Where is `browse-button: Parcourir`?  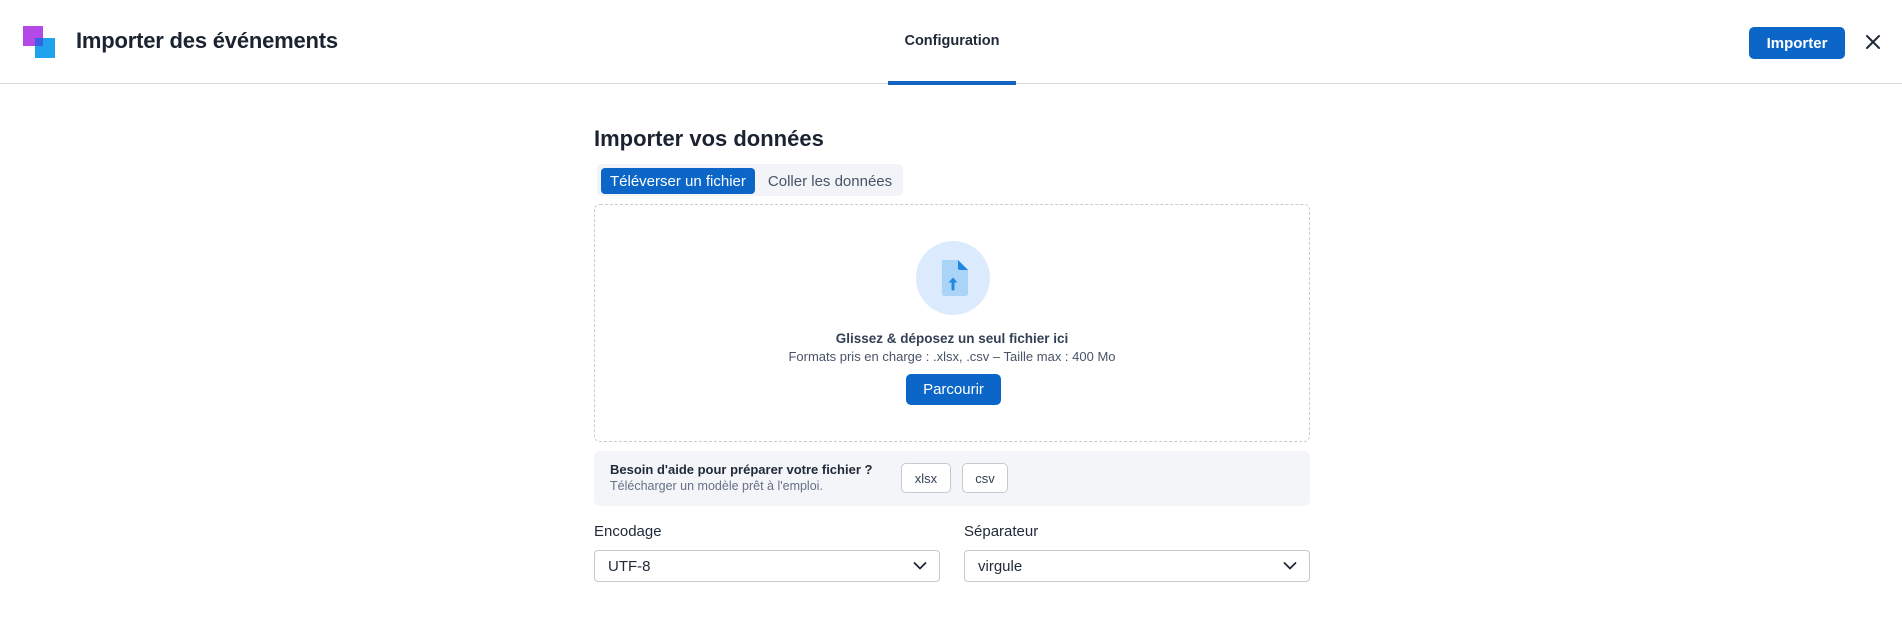 browse-button: Parcourir is located at coordinates (953, 389).